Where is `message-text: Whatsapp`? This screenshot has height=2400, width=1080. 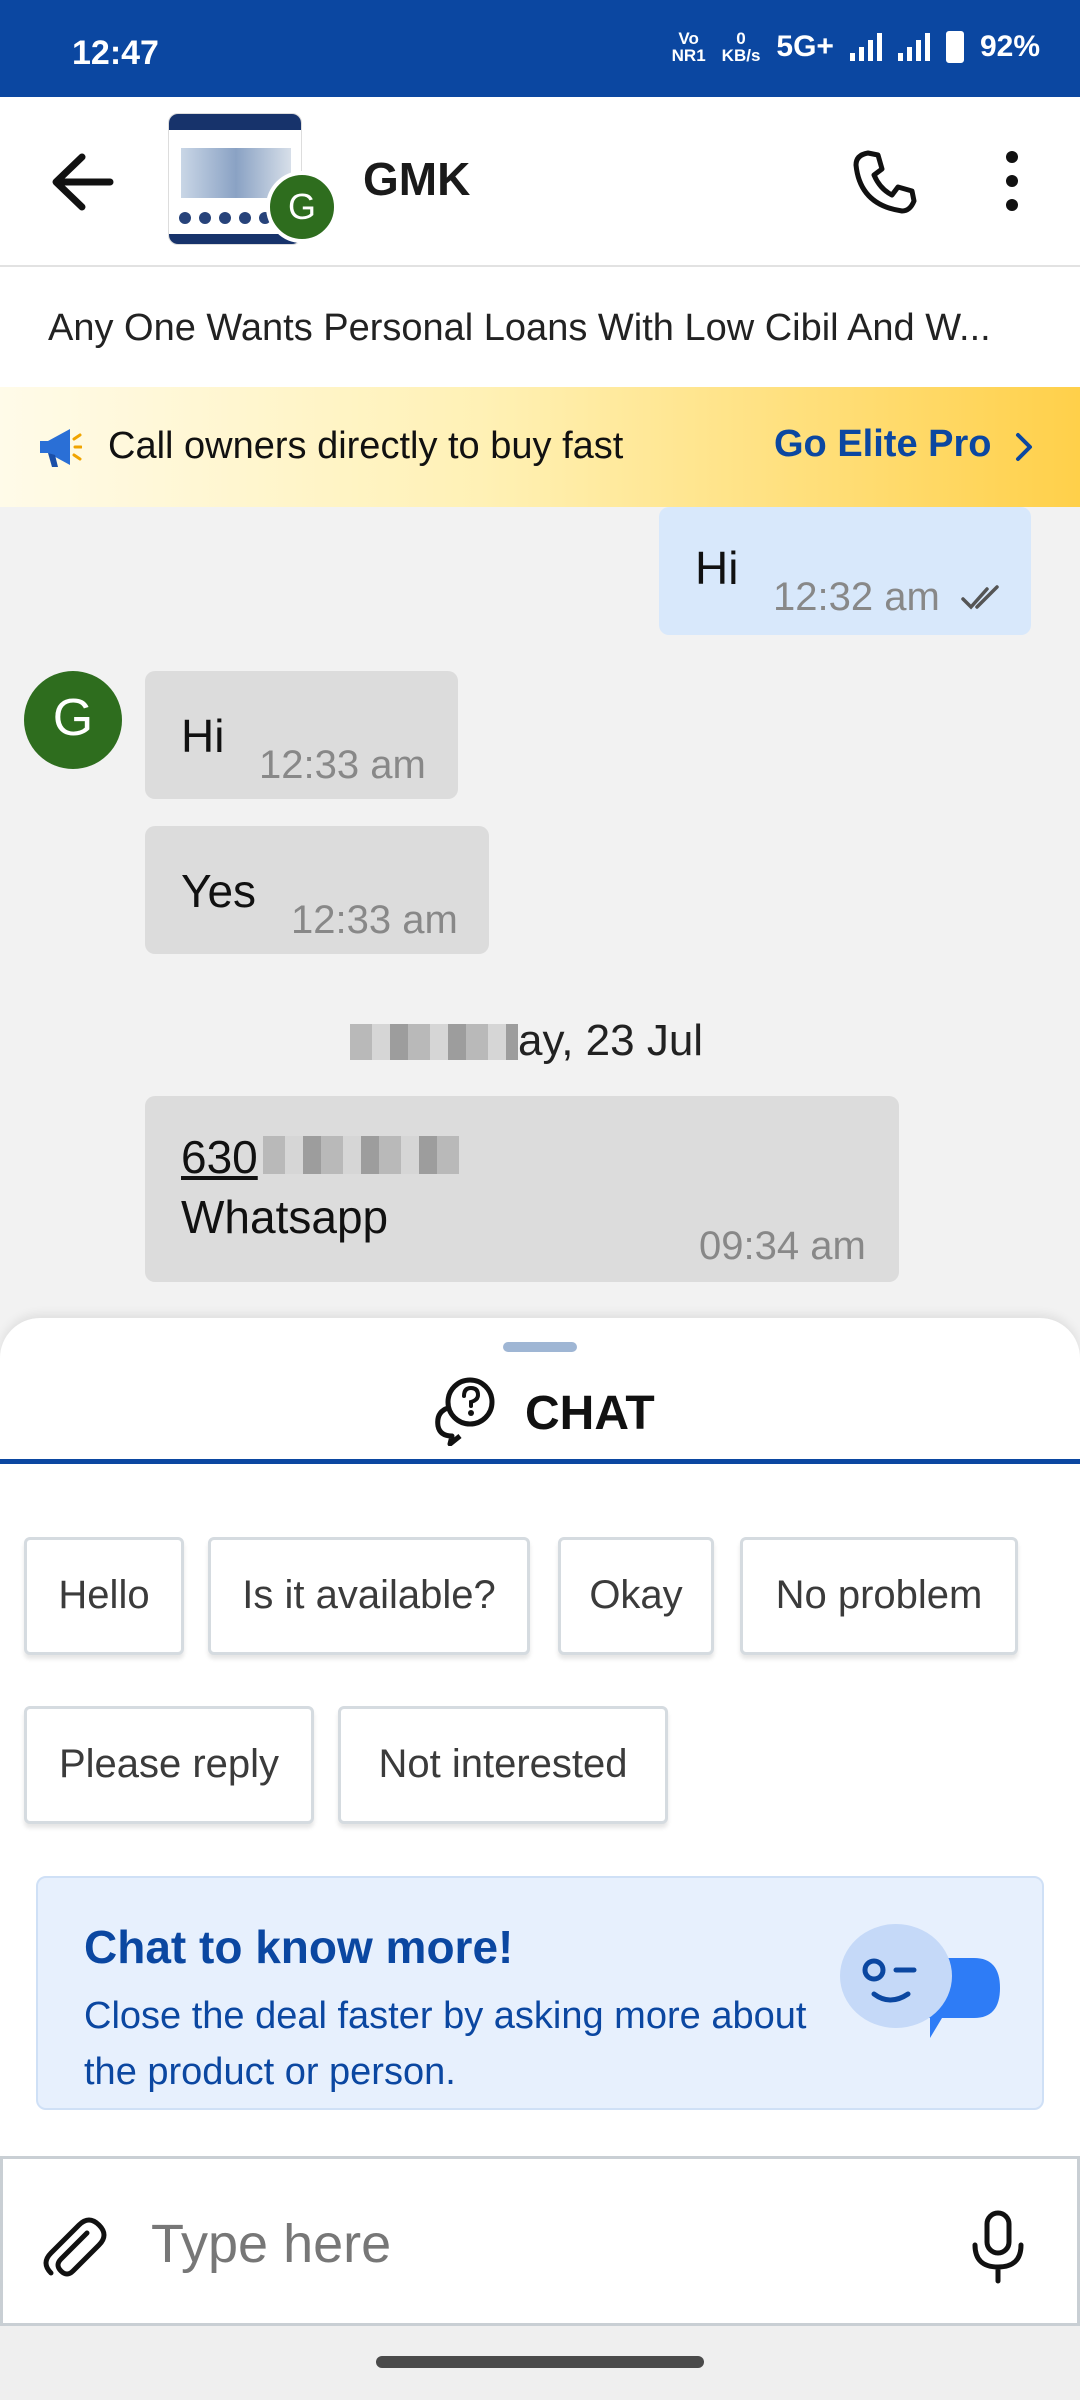
message-text: Whatsapp is located at coordinates (285, 1217).